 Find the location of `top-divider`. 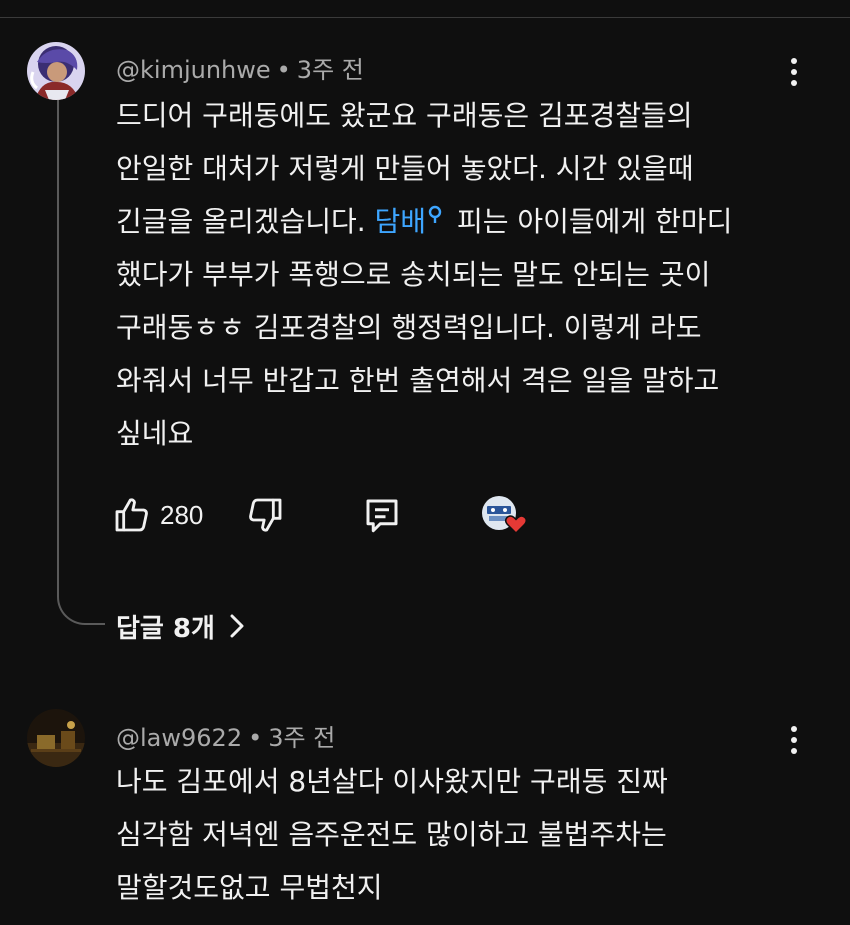

top-divider is located at coordinates (425, 9).